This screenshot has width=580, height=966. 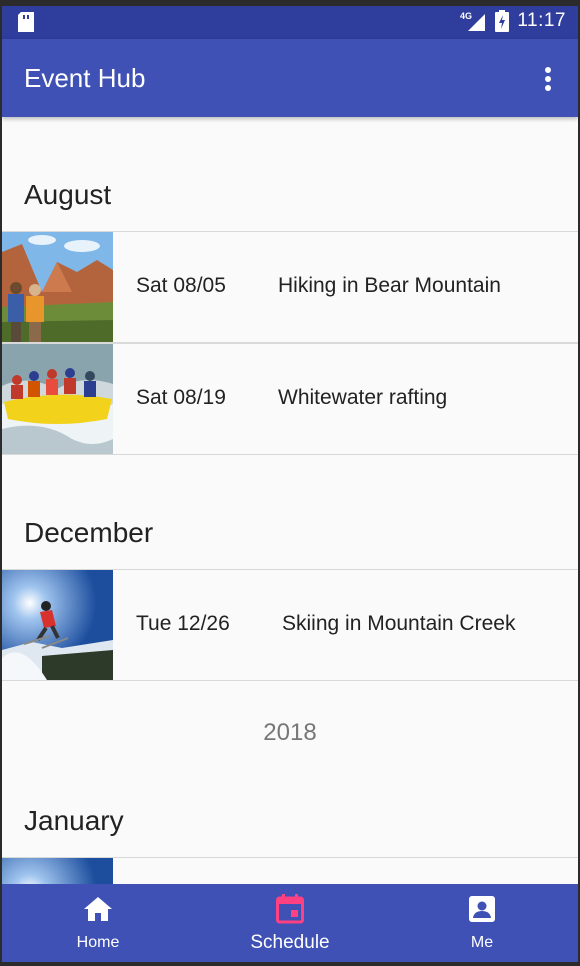 What do you see at coordinates (482, 923) in the screenshot?
I see `nav-me: Me` at bounding box center [482, 923].